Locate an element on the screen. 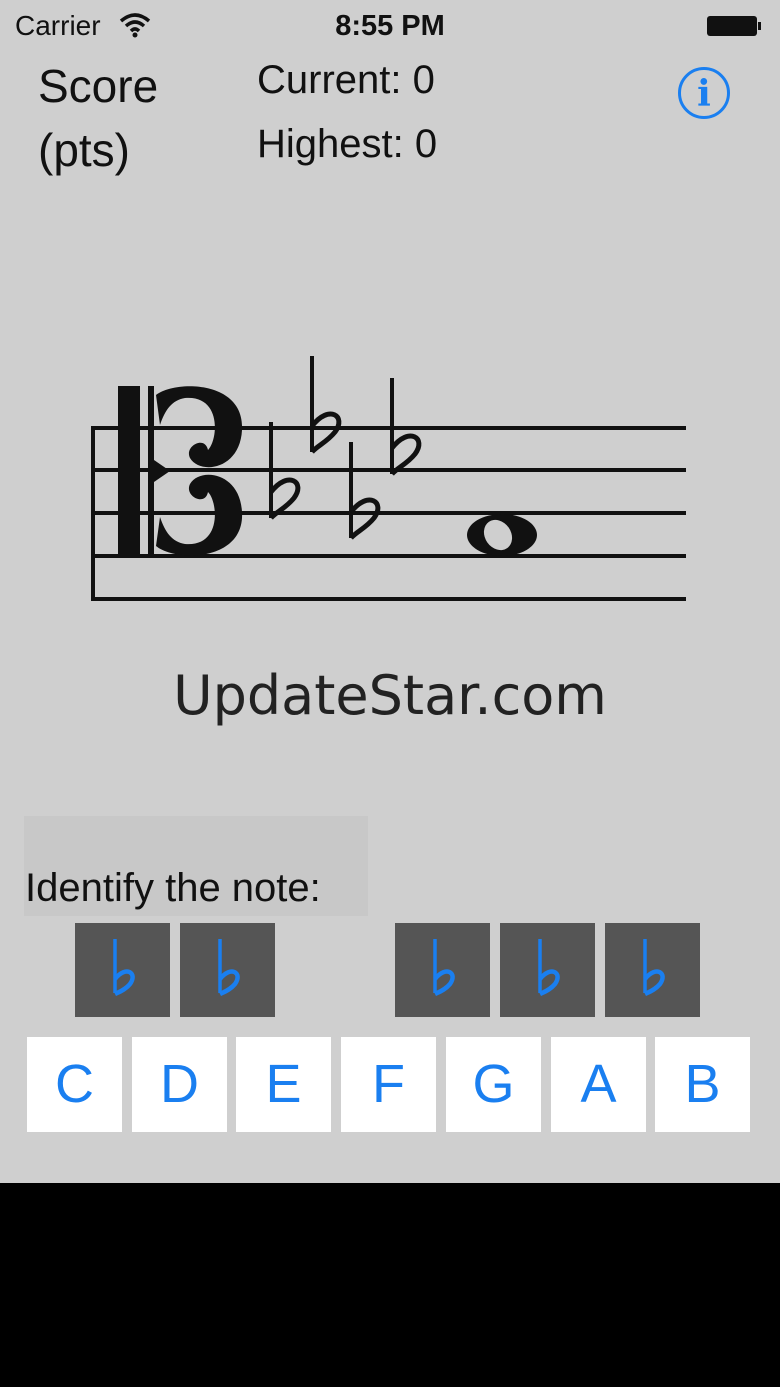  status-time: 8:55 PM is located at coordinates (390, 26).